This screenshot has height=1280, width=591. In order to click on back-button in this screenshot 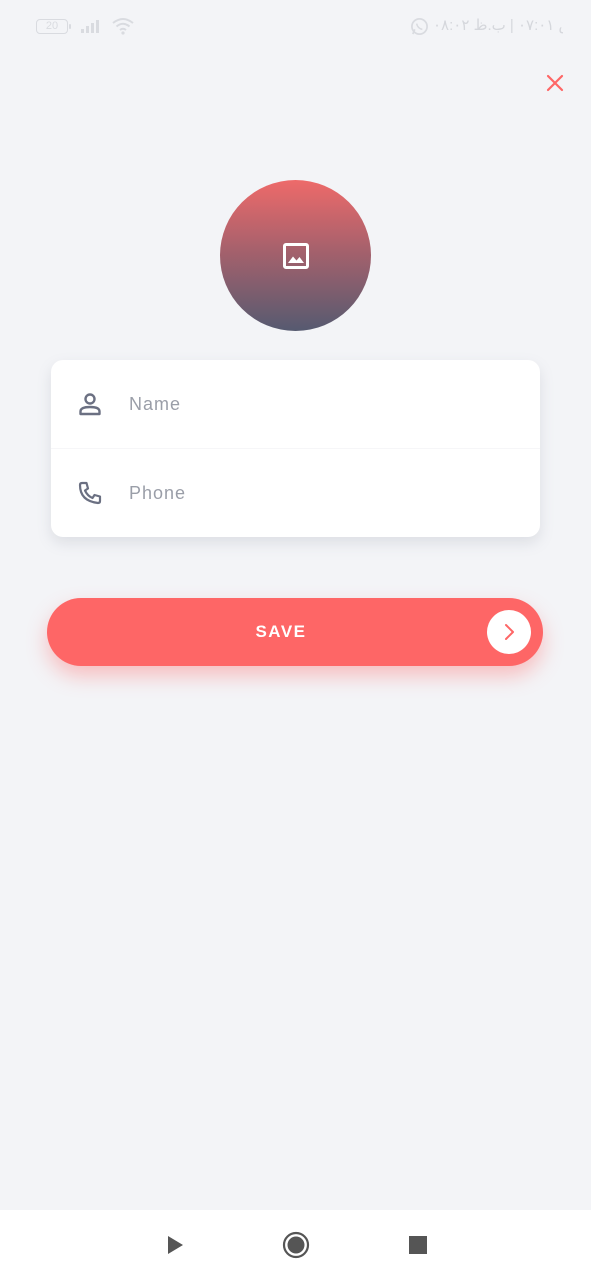, I will do `click(175, 1245)`.